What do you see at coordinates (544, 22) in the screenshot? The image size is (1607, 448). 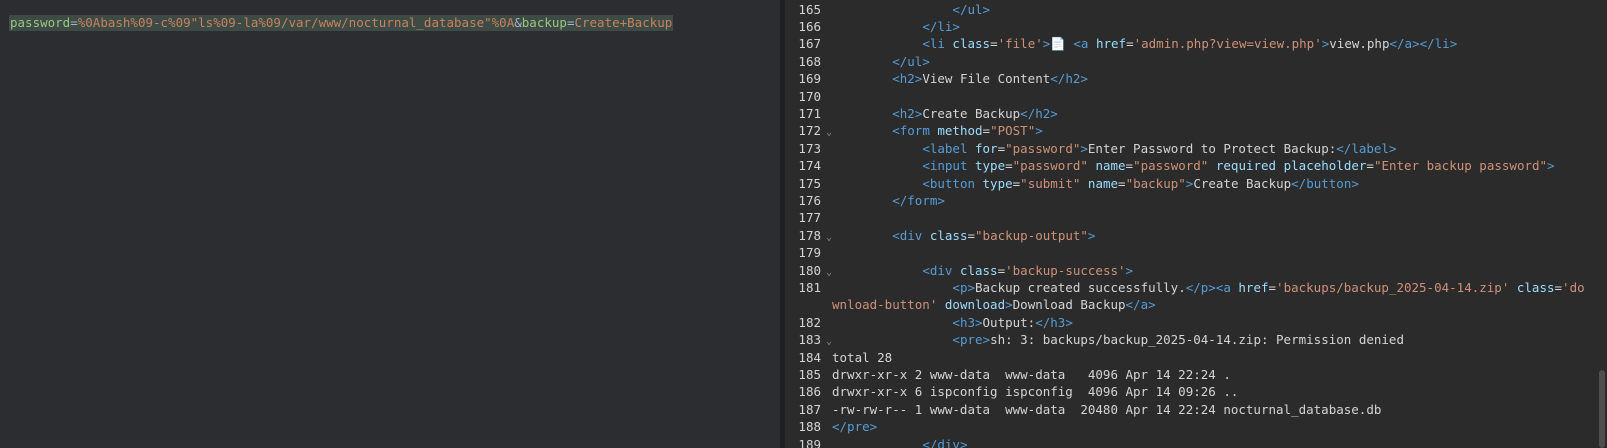 I see `request-key-token: backup` at bounding box center [544, 22].